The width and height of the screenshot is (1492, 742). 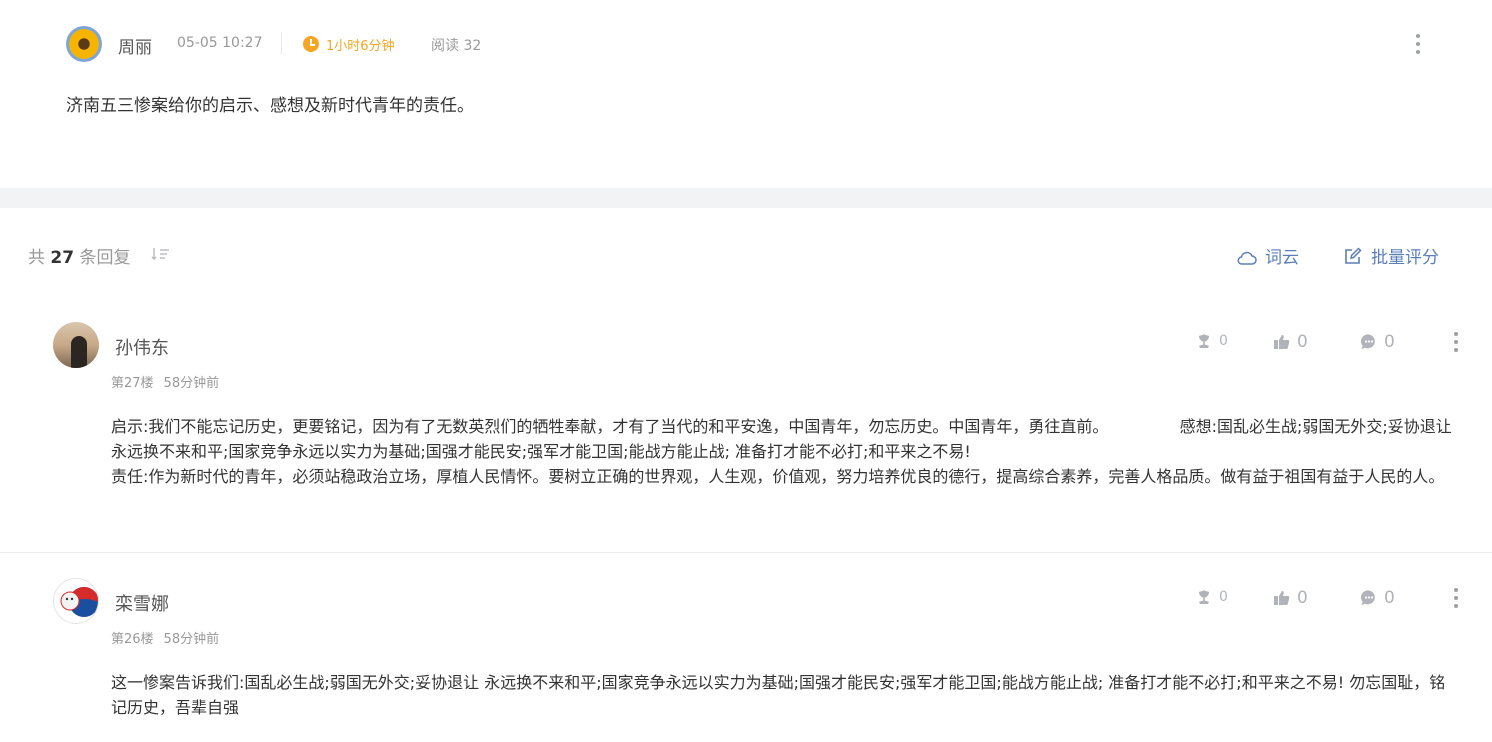 I want to click on reply-floor: 第27楼, so click(x=132, y=383).